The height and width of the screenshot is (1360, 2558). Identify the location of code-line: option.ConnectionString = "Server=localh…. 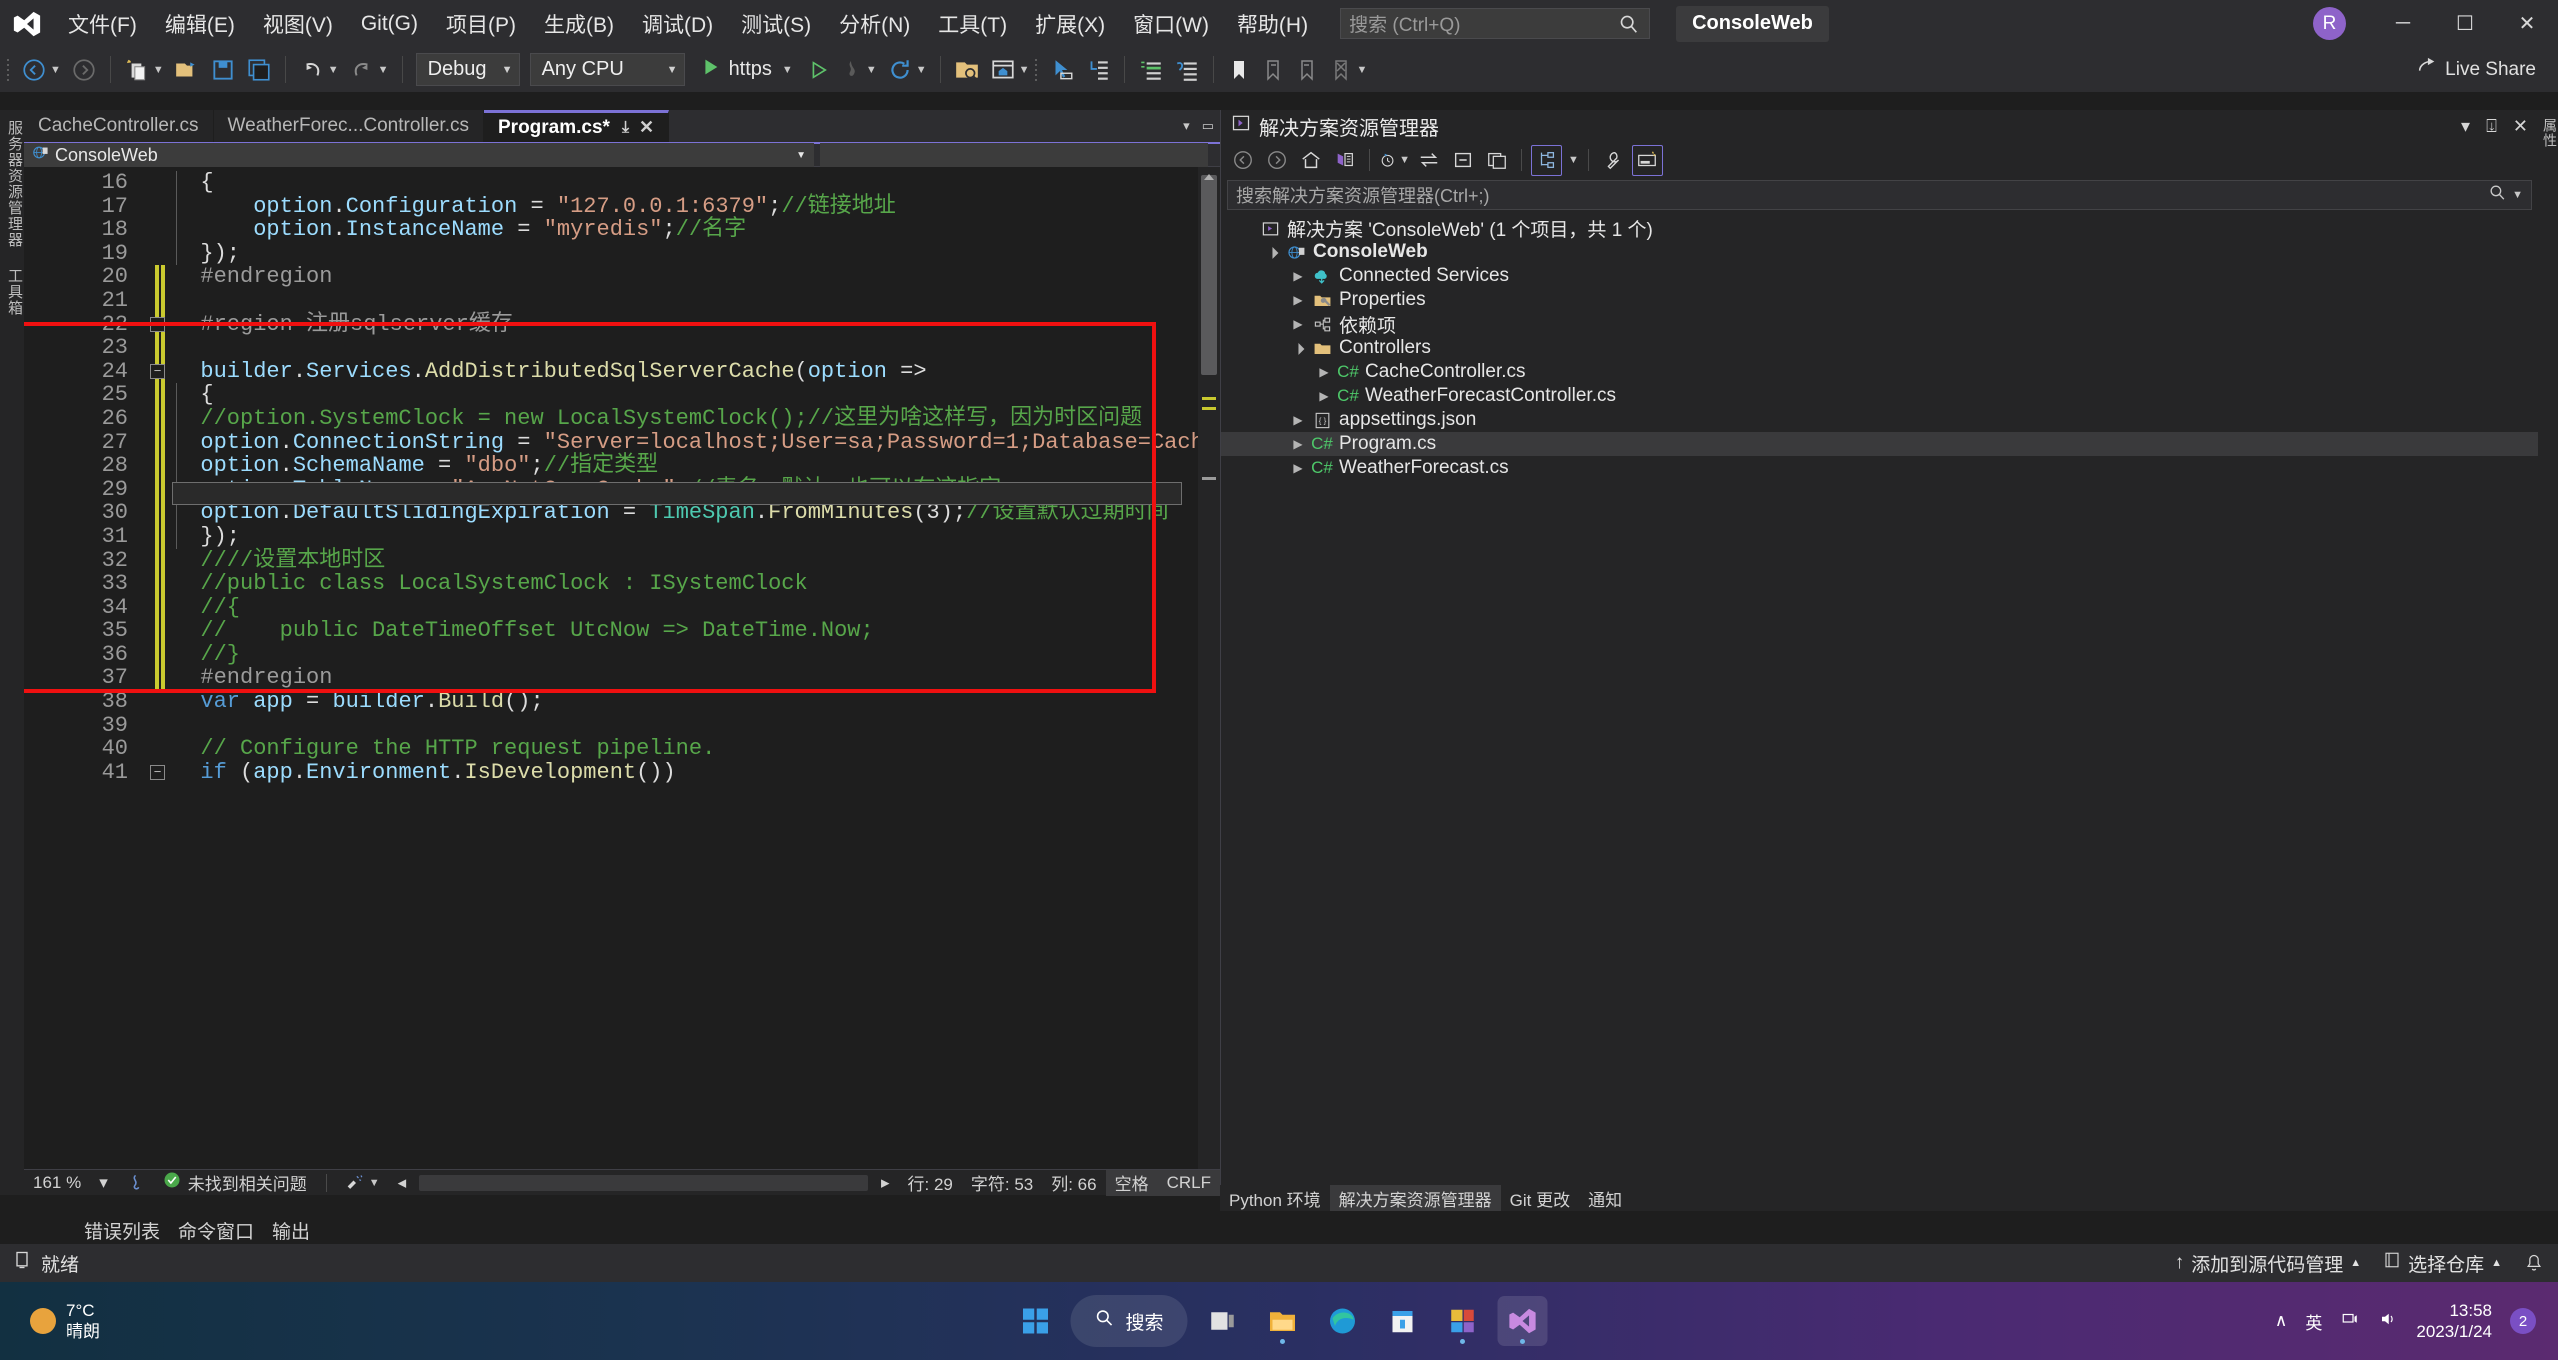
(697, 442).